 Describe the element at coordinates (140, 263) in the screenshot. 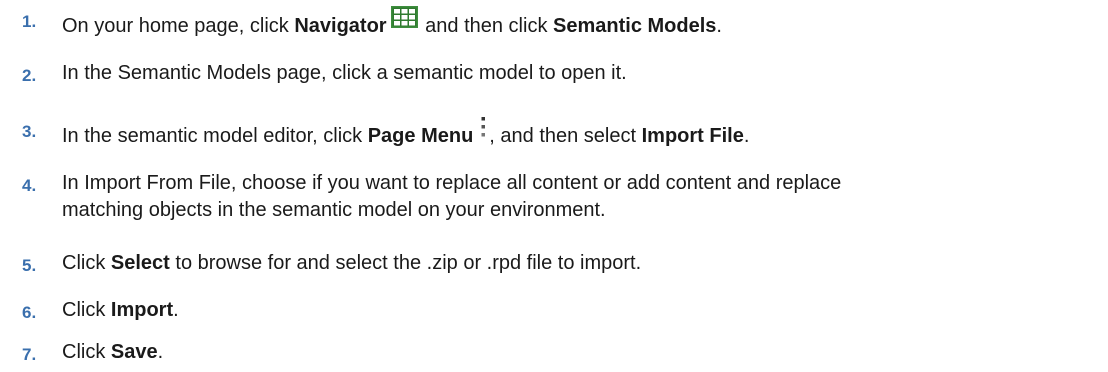

I see `select-label: Select` at that location.